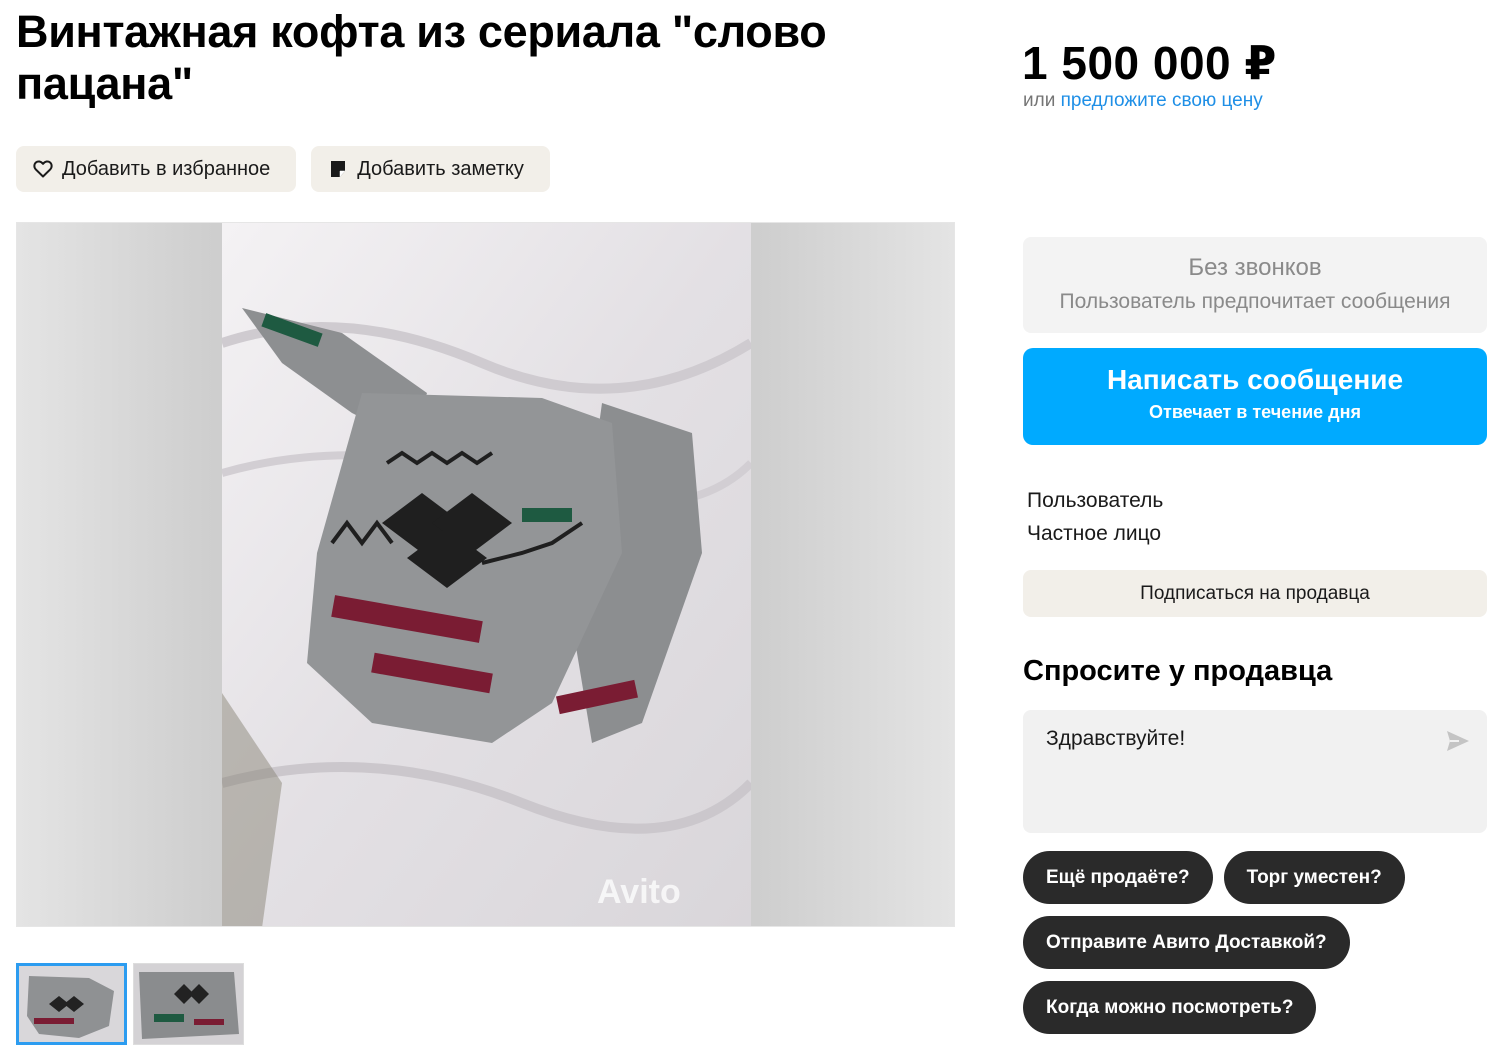 This screenshot has height=1055, width=1500. I want to click on quick-question-chip: Ещё продаёте?, so click(1118, 877).